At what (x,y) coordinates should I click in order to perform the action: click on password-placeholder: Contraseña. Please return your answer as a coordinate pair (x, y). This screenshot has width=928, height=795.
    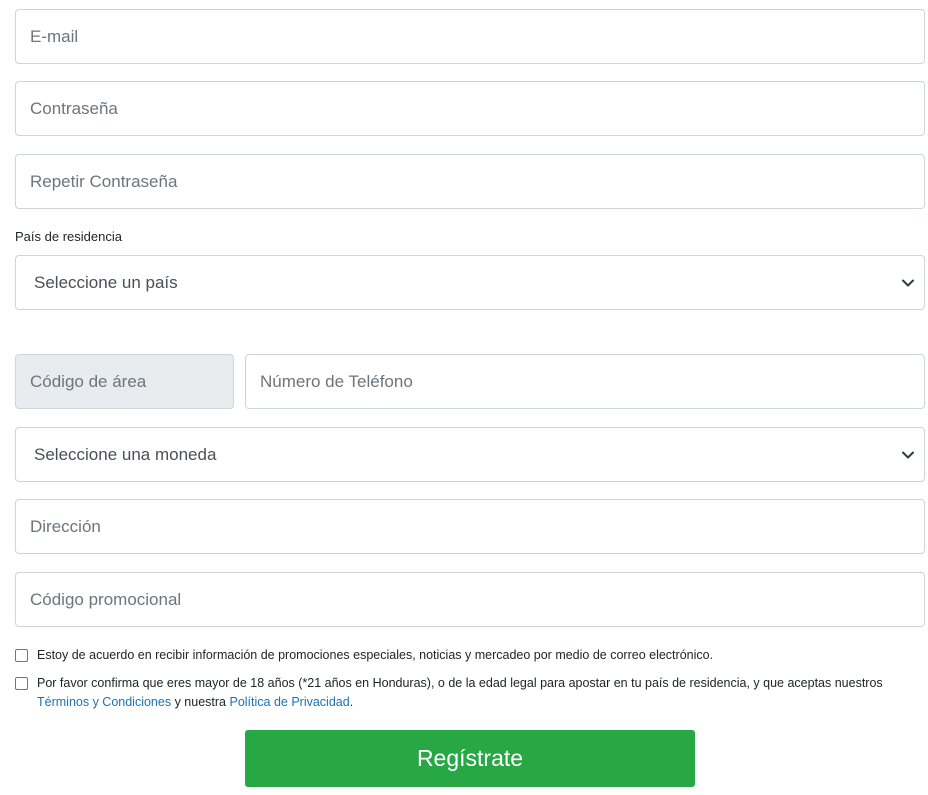
    Looking at the image, I should click on (74, 108).